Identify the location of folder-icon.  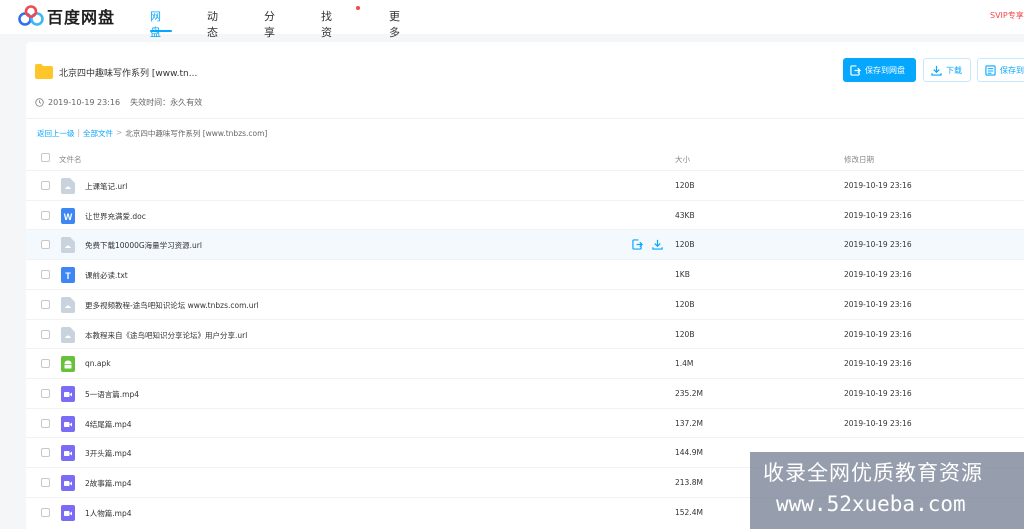
(44, 71).